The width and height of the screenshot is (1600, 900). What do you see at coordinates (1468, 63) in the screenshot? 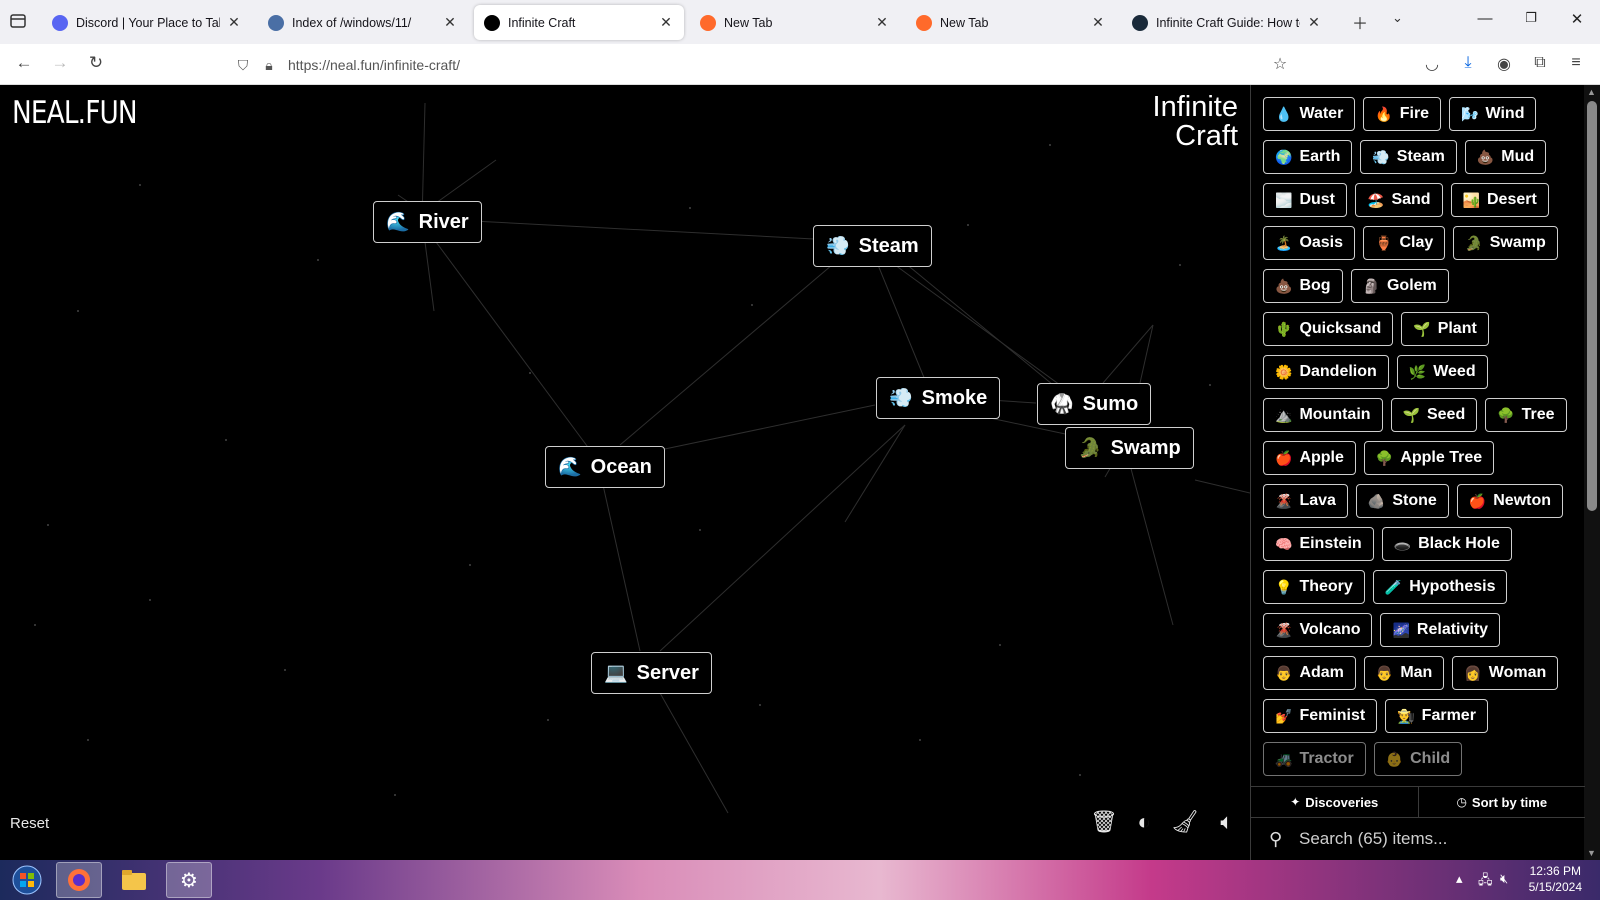
I see `downloads-icon: ⤓` at bounding box center [1468, 63].